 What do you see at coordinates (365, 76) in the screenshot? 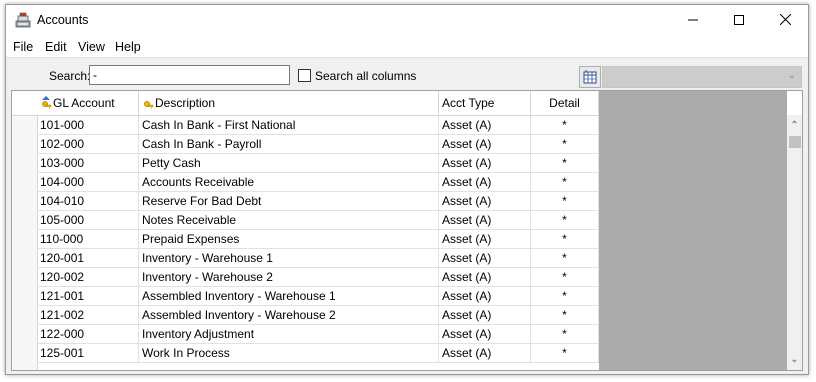
I see `search-all-columns-label: Search all columns` at bounding box center [365, 76].